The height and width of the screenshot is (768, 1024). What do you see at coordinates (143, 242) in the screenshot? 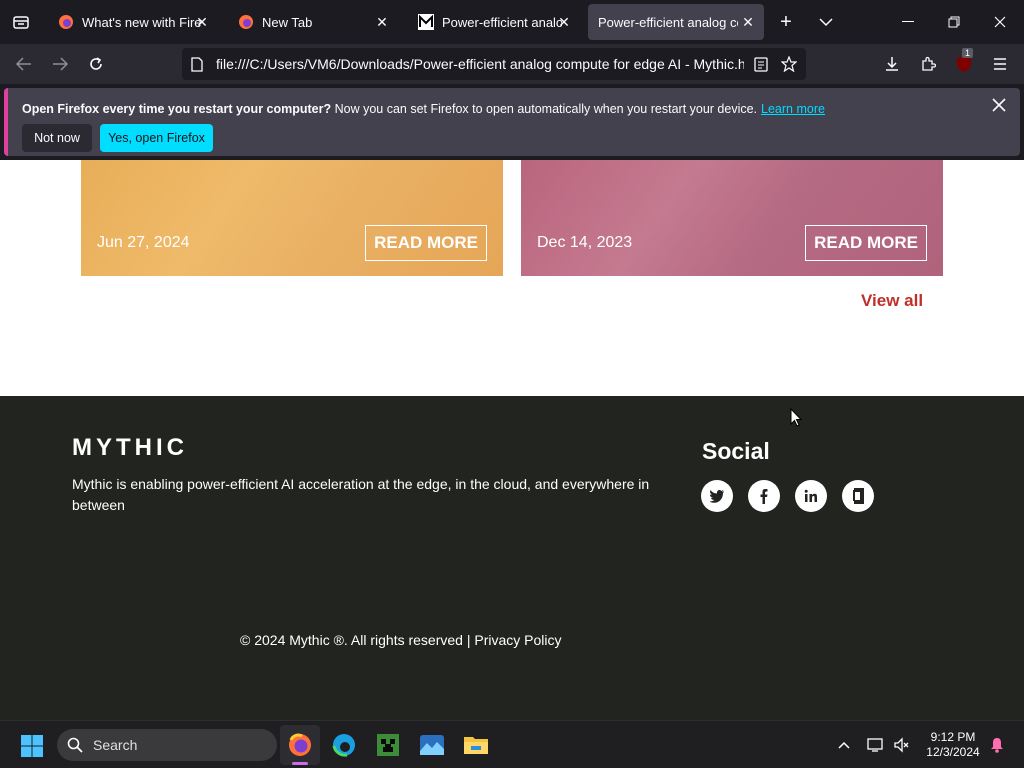
I see `card-date: Jun 27, 2024` at bounding box center [143, 242].